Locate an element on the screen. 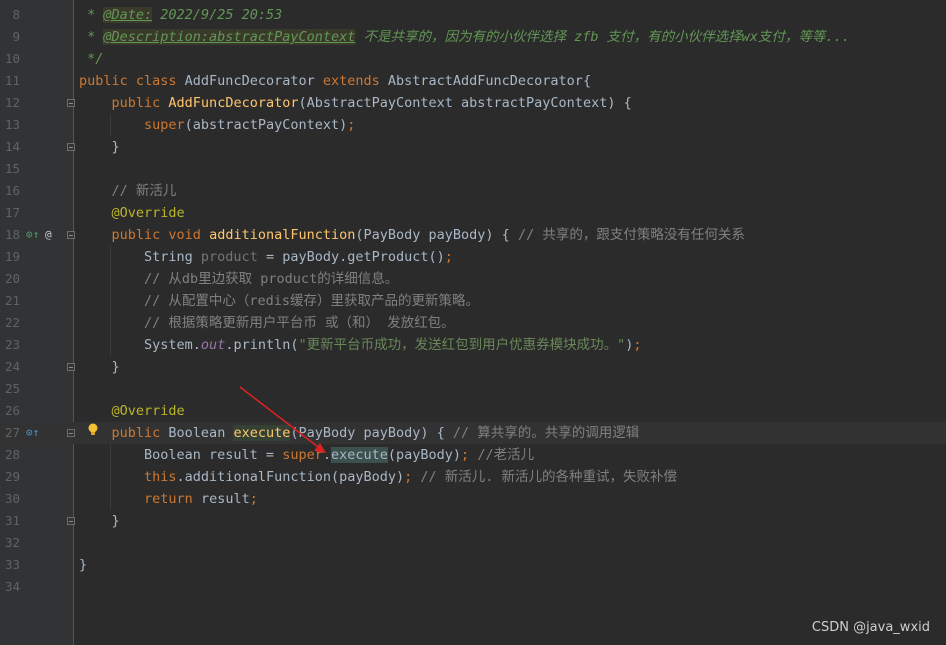 The width and height of the screenshot is (946, 645). code-text: // 从配置中心（redis缓存）里获取产品的更新策略。 is located at coordinates (279, 301).